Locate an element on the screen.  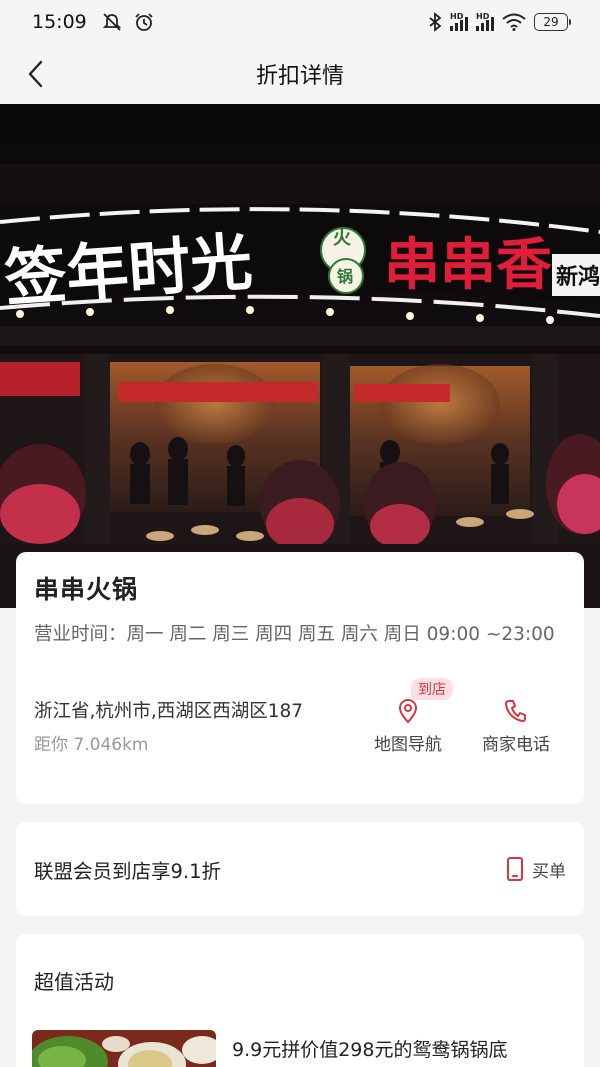
bluetooth-icon is located at coordinates (435, 22).